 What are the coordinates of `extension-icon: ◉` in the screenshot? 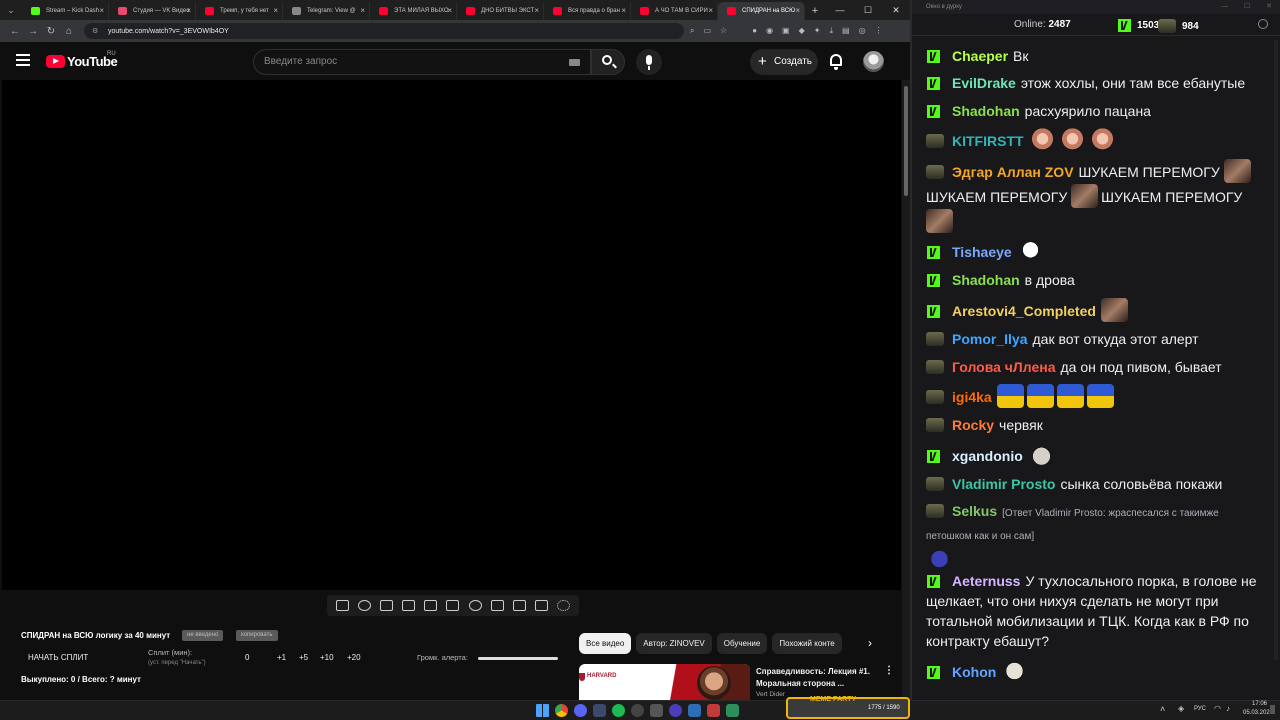 It's located at (769, 31).